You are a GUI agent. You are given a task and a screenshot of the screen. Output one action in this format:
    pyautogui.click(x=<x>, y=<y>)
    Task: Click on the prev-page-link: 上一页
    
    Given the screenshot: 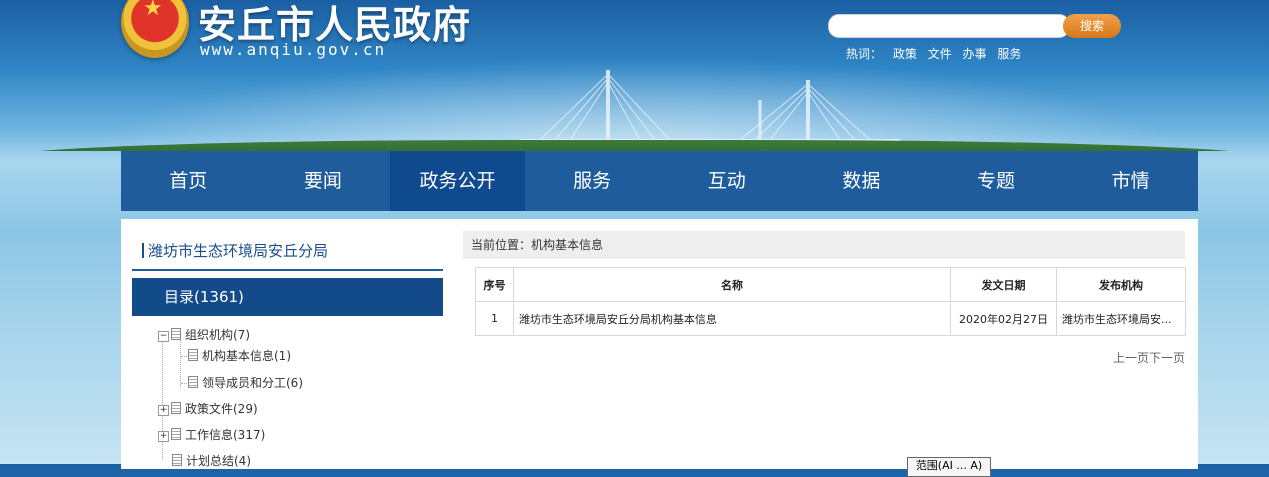 What is the action you would take?
    pyautogui.click(x=1131, y=358)
    